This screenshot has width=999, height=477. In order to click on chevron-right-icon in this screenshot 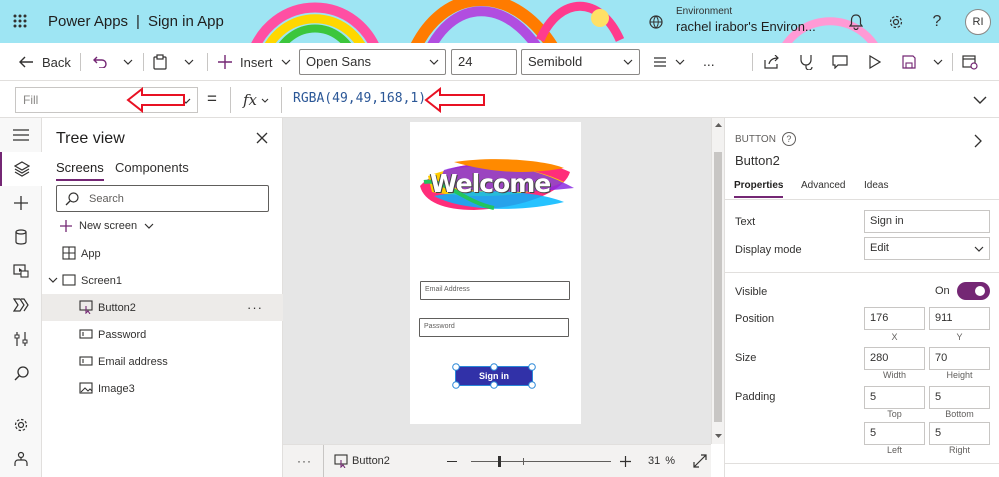, I will do `click(978, 141)`.